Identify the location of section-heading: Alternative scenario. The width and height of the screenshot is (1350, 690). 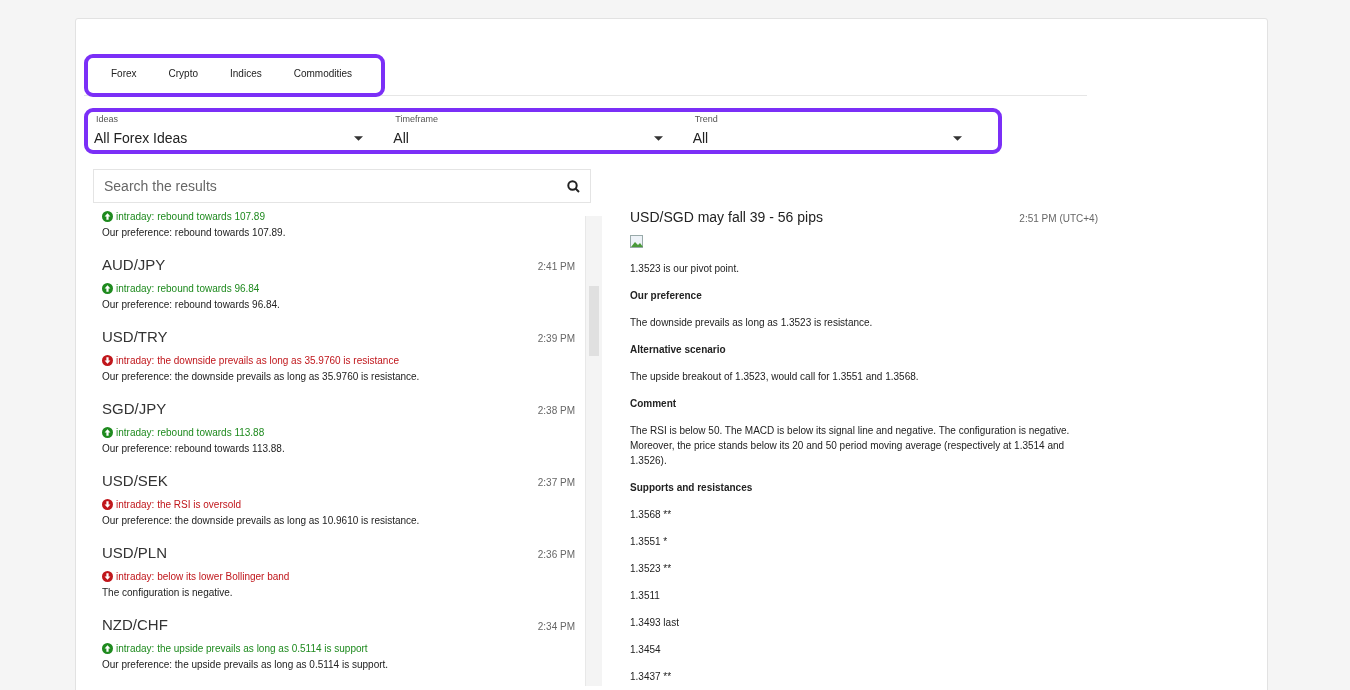
(678, 350).